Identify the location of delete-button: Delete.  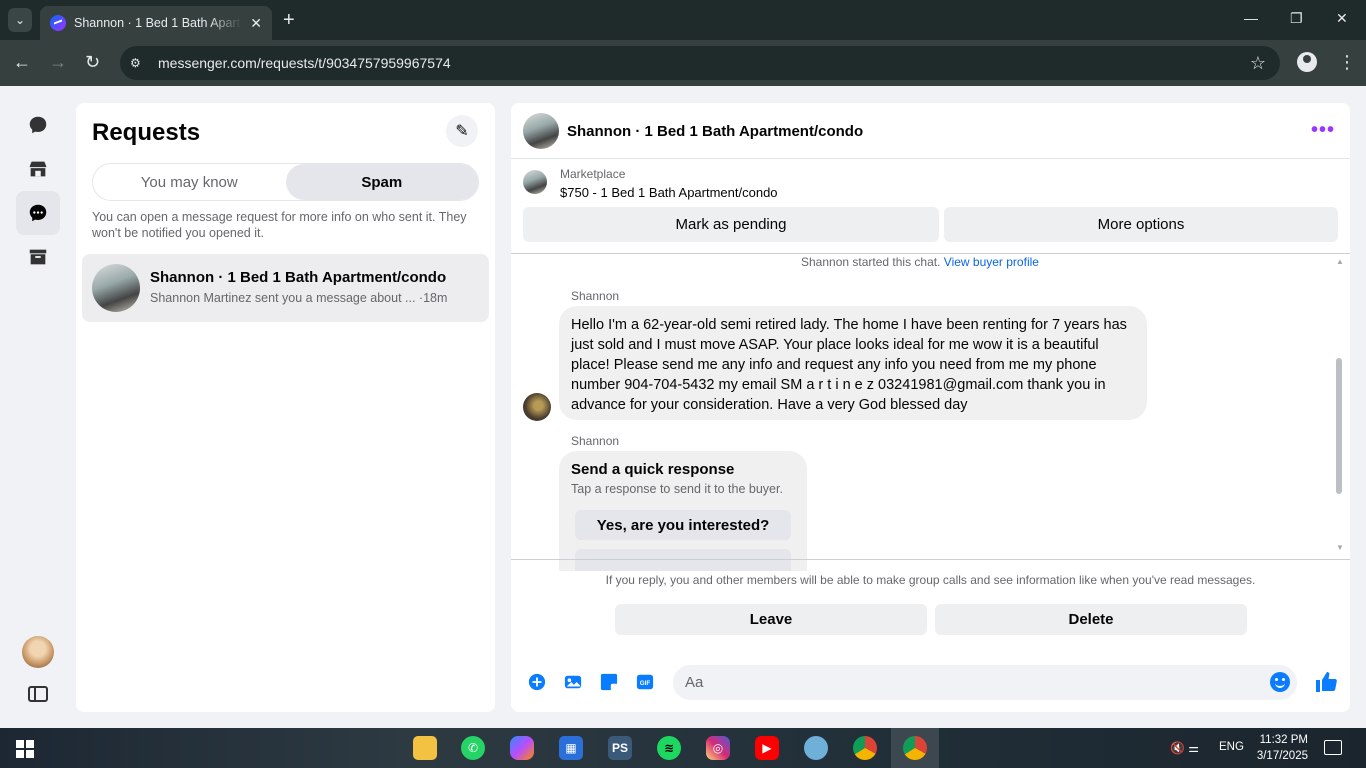
(1091, 619).